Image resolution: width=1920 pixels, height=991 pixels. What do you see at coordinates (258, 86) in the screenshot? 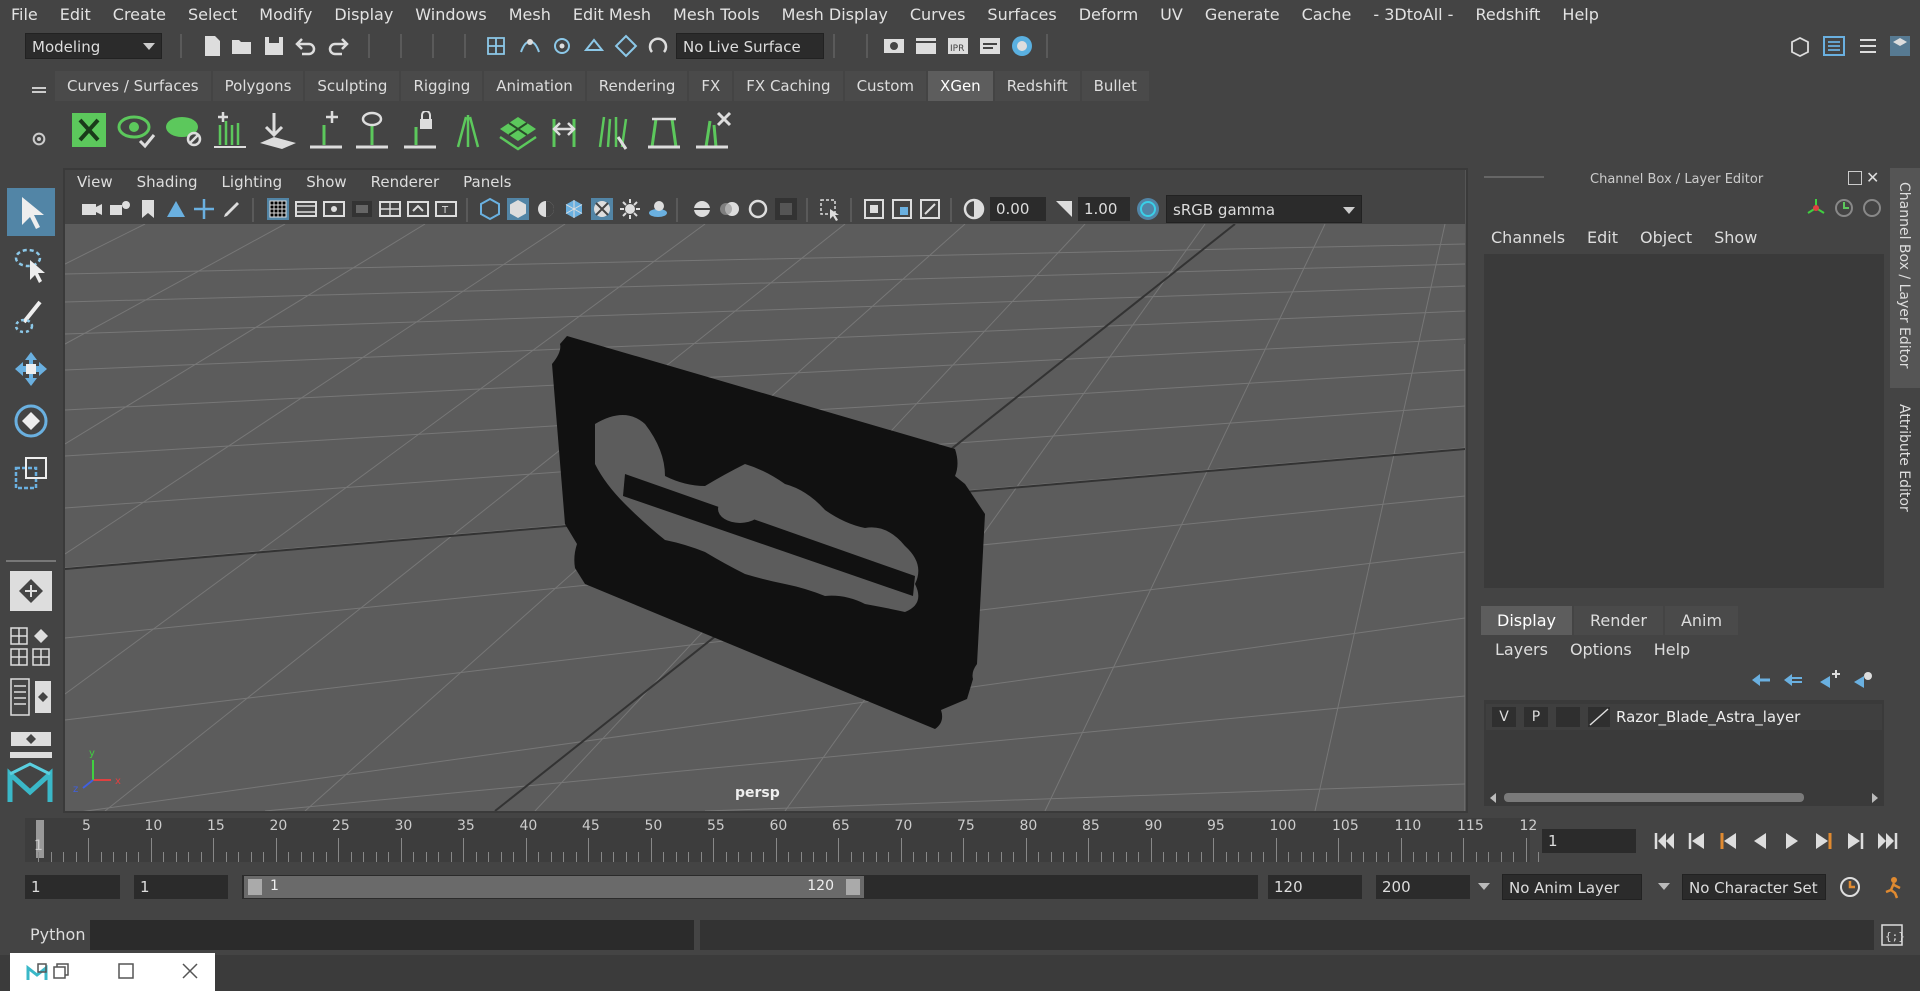
I see `tab-polygons: Polygons` at bounding box center [258, 86].